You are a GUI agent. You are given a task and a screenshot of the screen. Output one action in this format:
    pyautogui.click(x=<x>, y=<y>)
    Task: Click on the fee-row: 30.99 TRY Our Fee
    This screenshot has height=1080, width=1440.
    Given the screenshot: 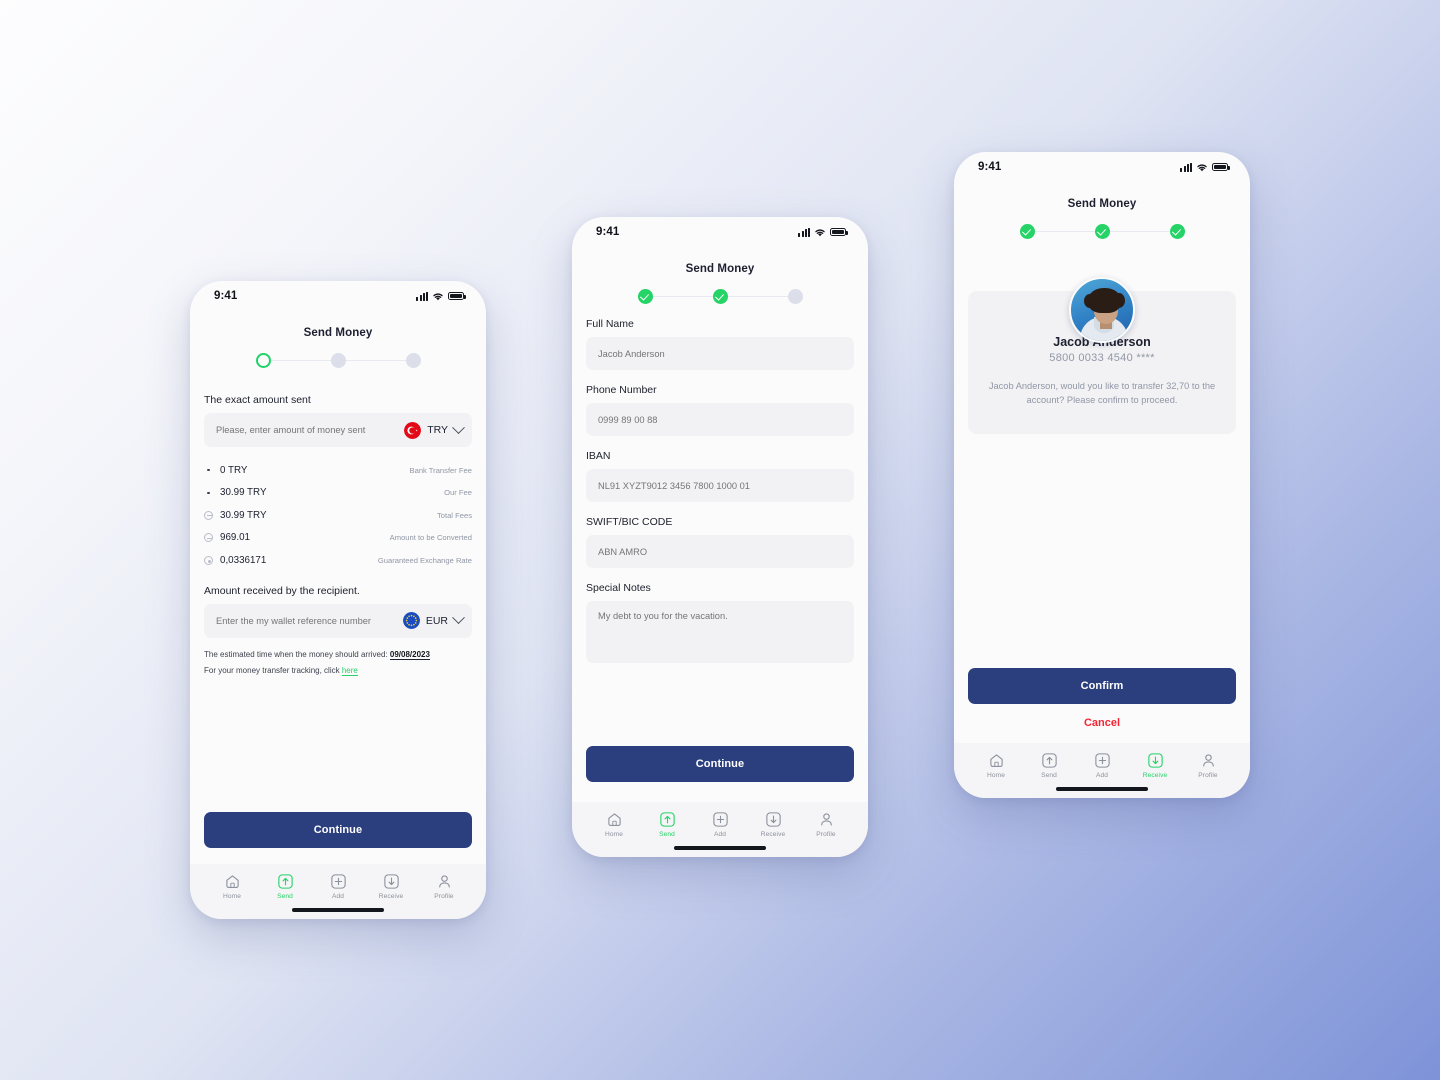 What is the action you would take?
    pyautogui.click(x=338, y=493)
    